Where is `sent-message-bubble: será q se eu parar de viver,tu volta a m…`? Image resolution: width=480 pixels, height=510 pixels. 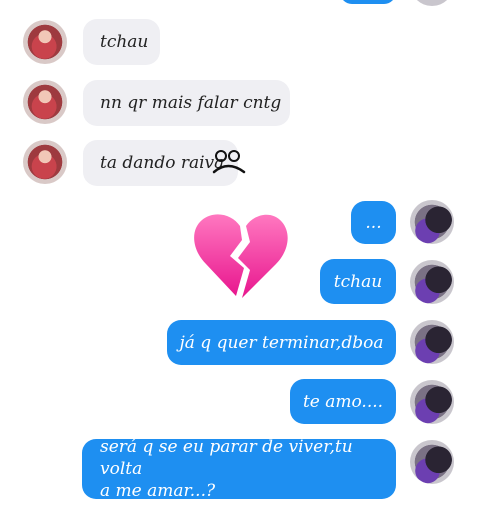 sent-message-bubble: será q se eu parar de viver,tu volta a m… is located at coordinates (239, 469).